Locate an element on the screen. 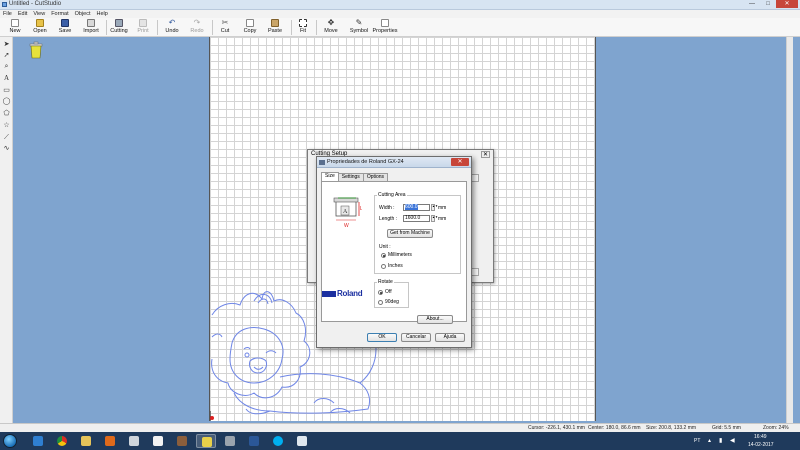 This screenshot has width=800, height=450. import-icon is located at coordinates (91, 23).